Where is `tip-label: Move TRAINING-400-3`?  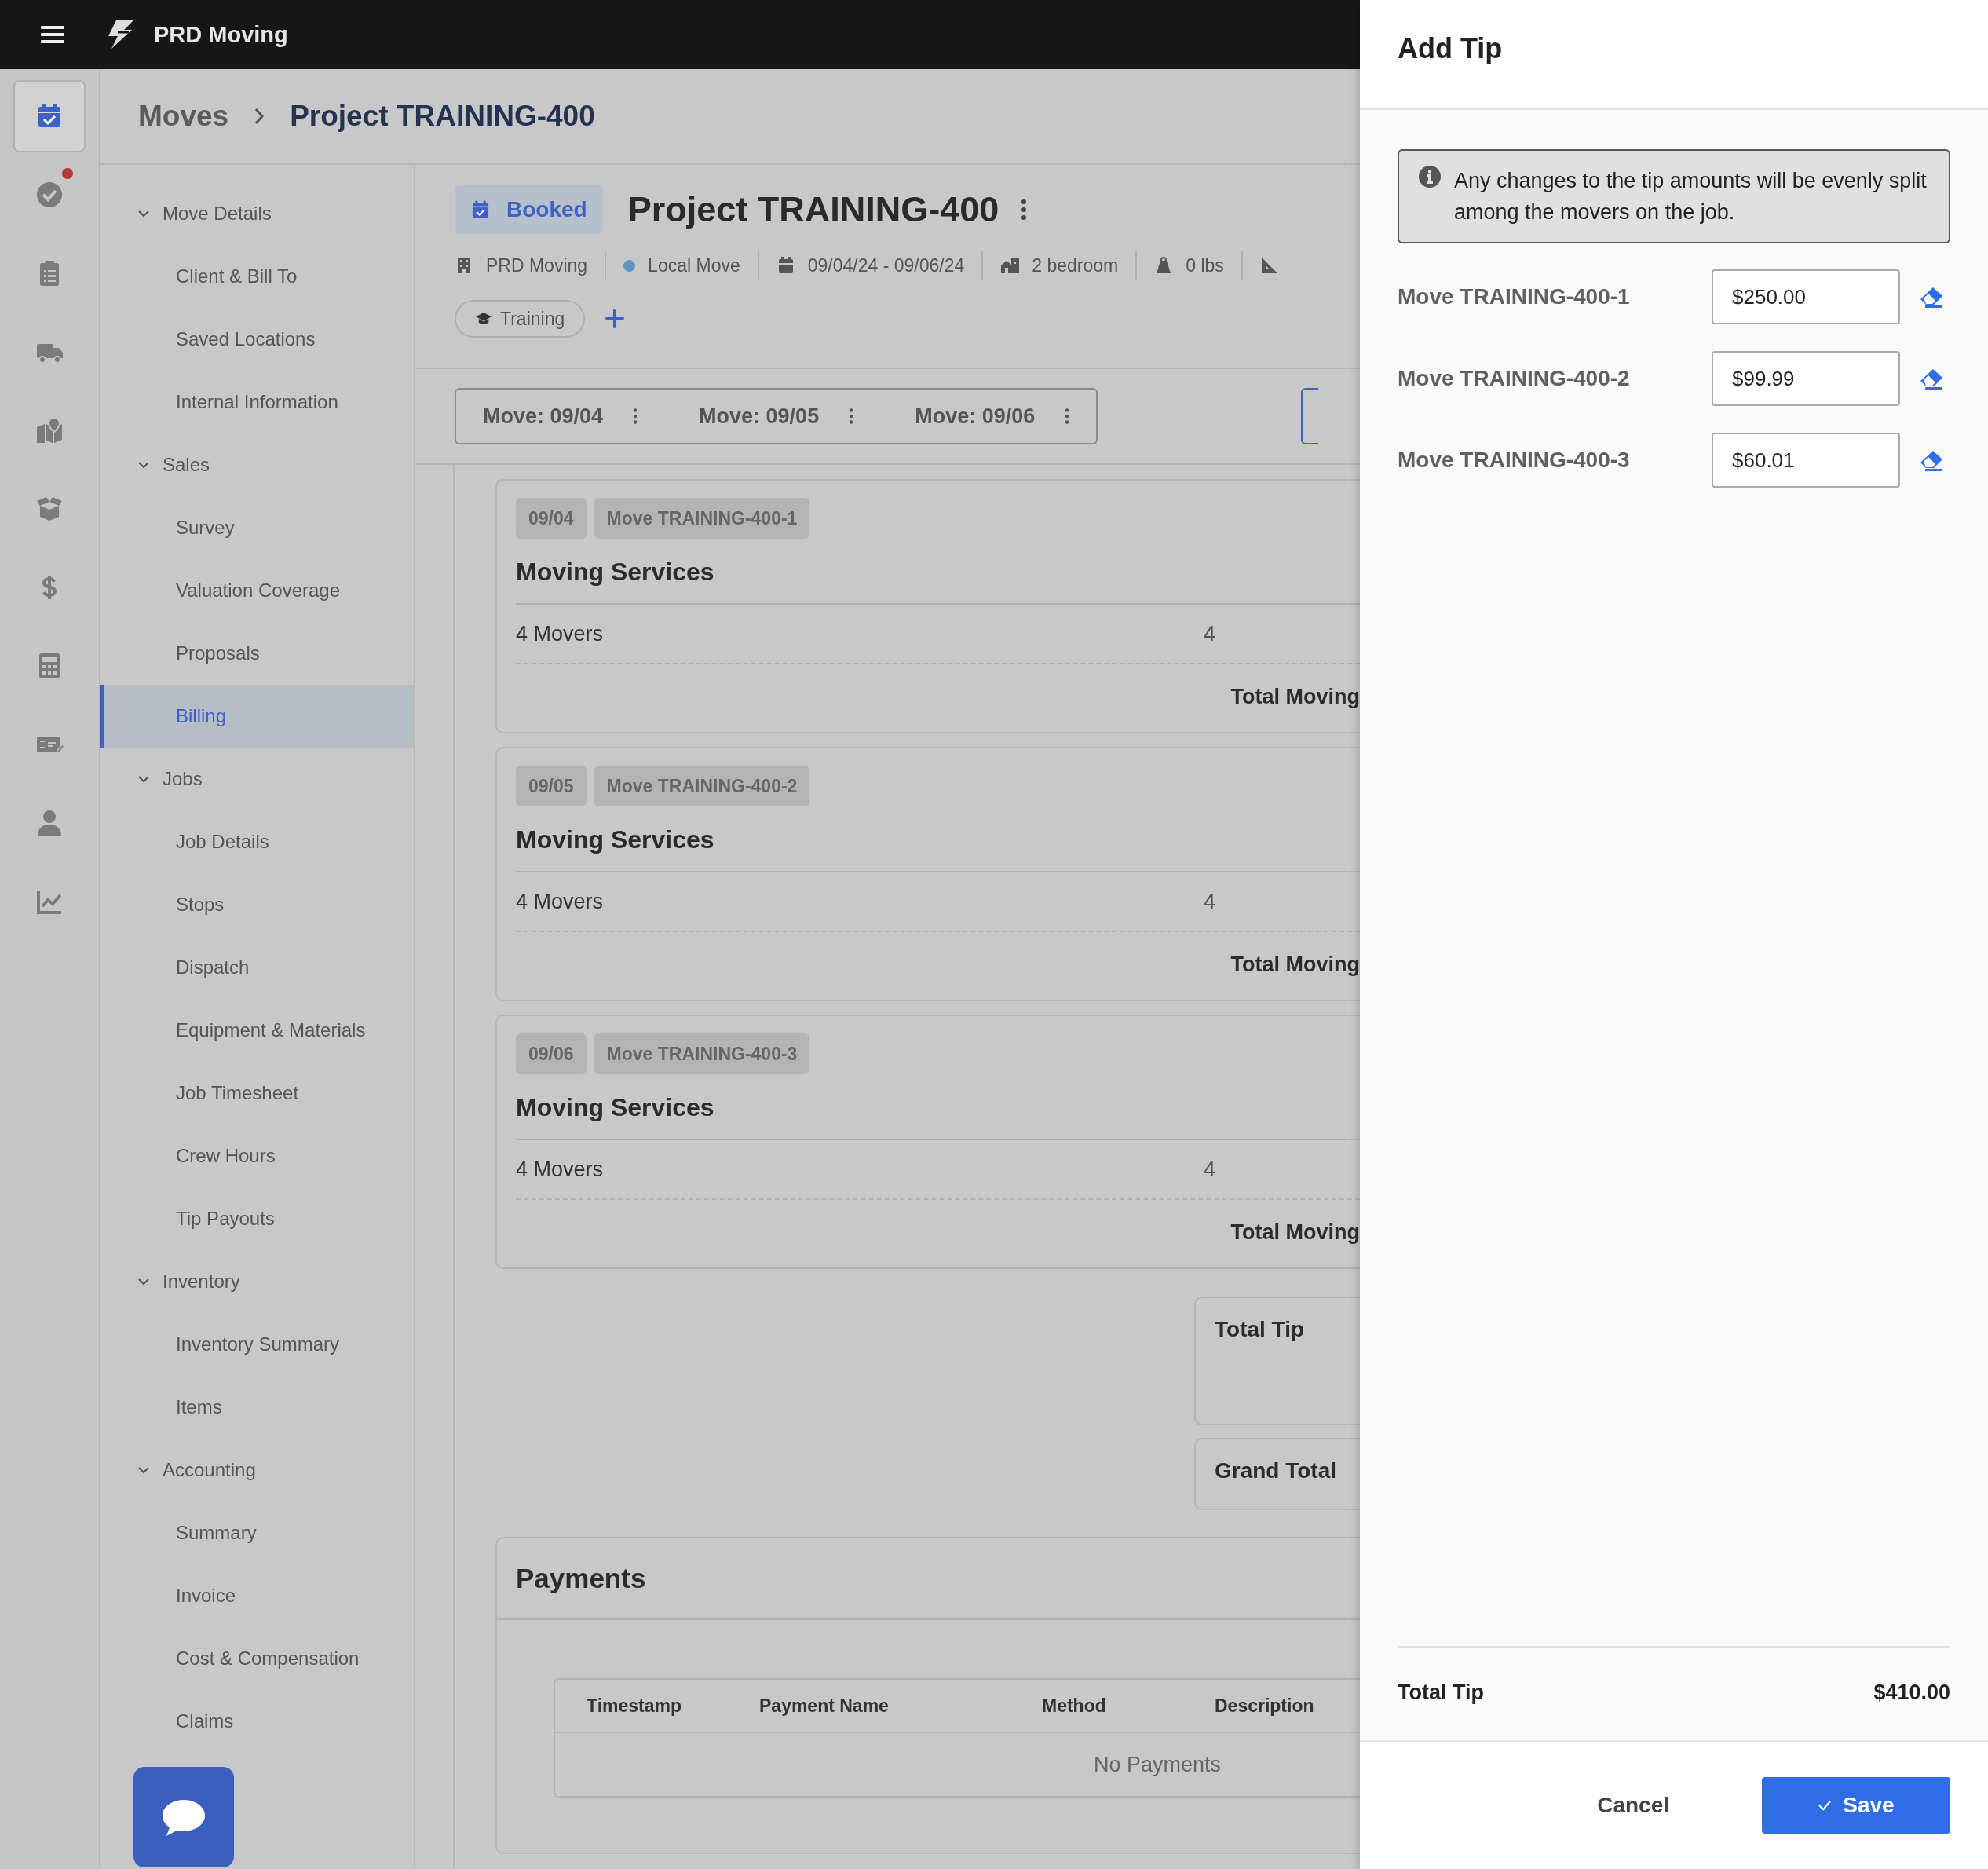
tip-label: Move TRAINING-400-3 is located at coordinates (1514, 460).